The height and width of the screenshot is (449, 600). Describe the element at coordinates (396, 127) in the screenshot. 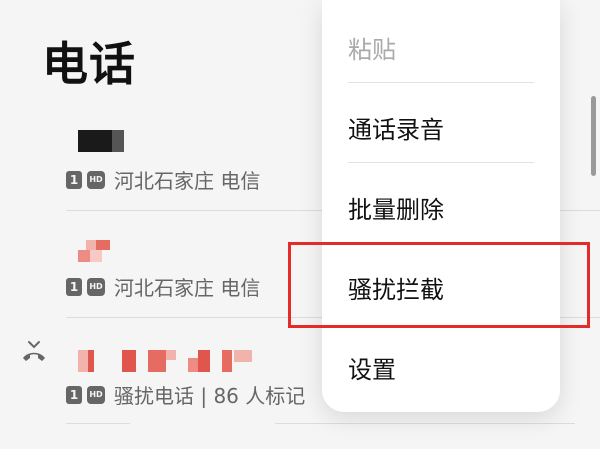

I see `menu-item-call-recording: 通话录音` at that location.